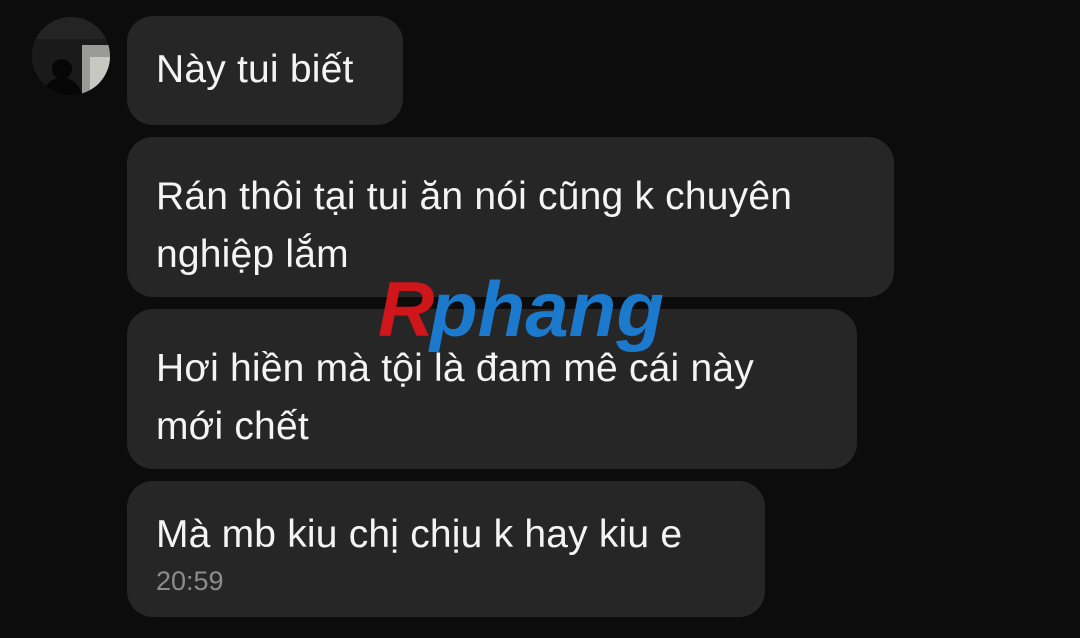  What do you see at coordinates (255, 69) in the screenshot?
I see `message-text: Này tui biết` at bounding box center [255, 69].